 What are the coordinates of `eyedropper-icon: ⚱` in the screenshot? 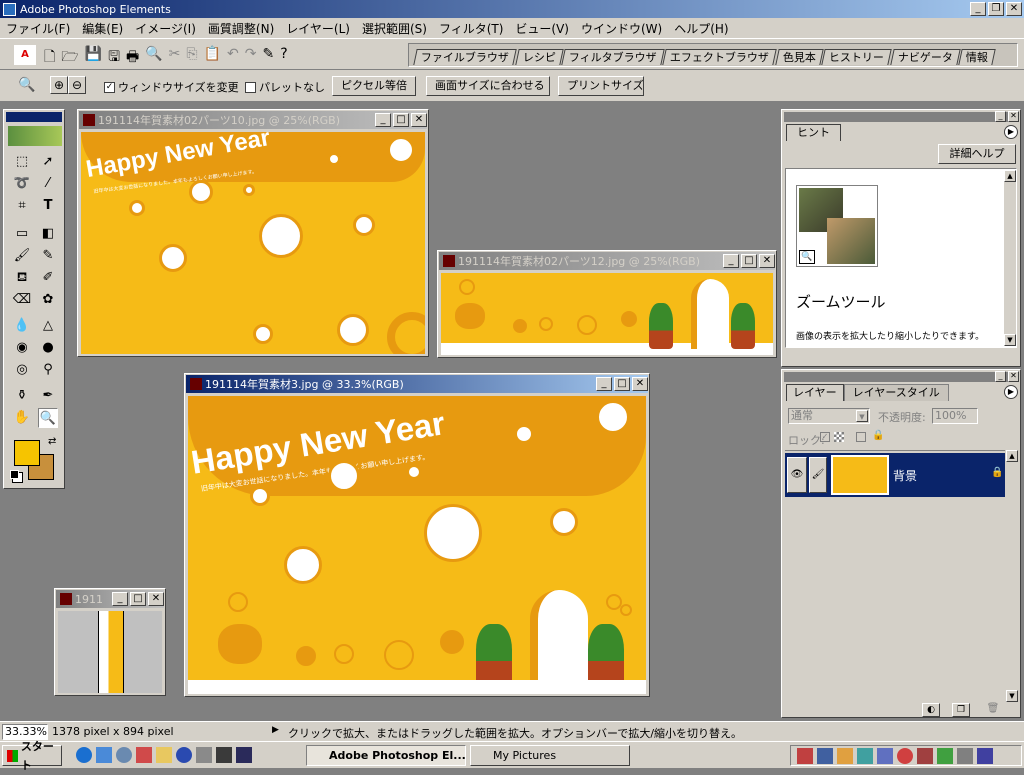 It's located at (22, 396).